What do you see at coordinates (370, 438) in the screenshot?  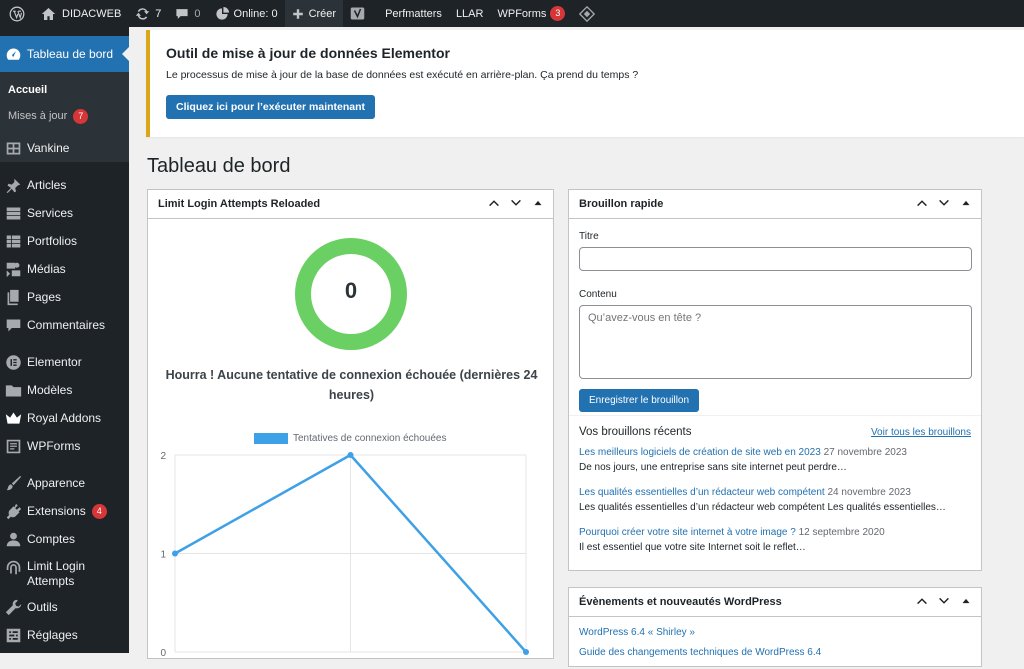 I see `legend-label: Tentatives de connexion échouées` at bounding box center [370, 438].